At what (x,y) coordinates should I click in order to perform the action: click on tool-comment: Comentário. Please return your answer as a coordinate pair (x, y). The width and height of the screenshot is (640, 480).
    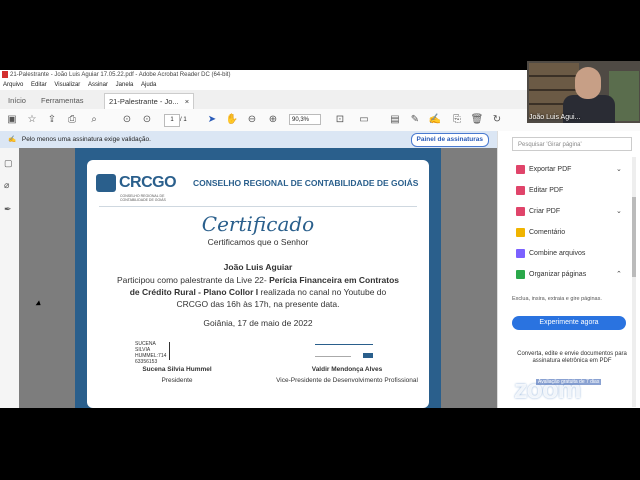
    Looking at the image, I should click on (540, 233).